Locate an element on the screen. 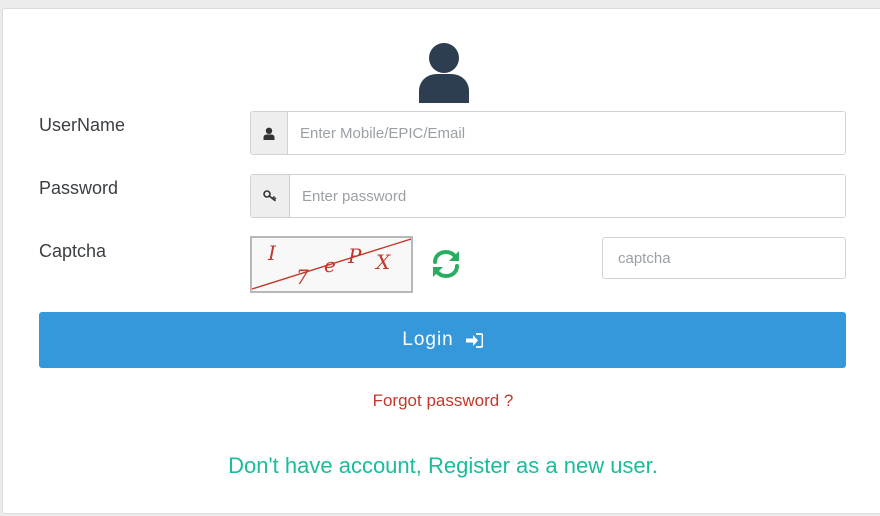  user-avatar-icon is located at coordinates (444, 73).